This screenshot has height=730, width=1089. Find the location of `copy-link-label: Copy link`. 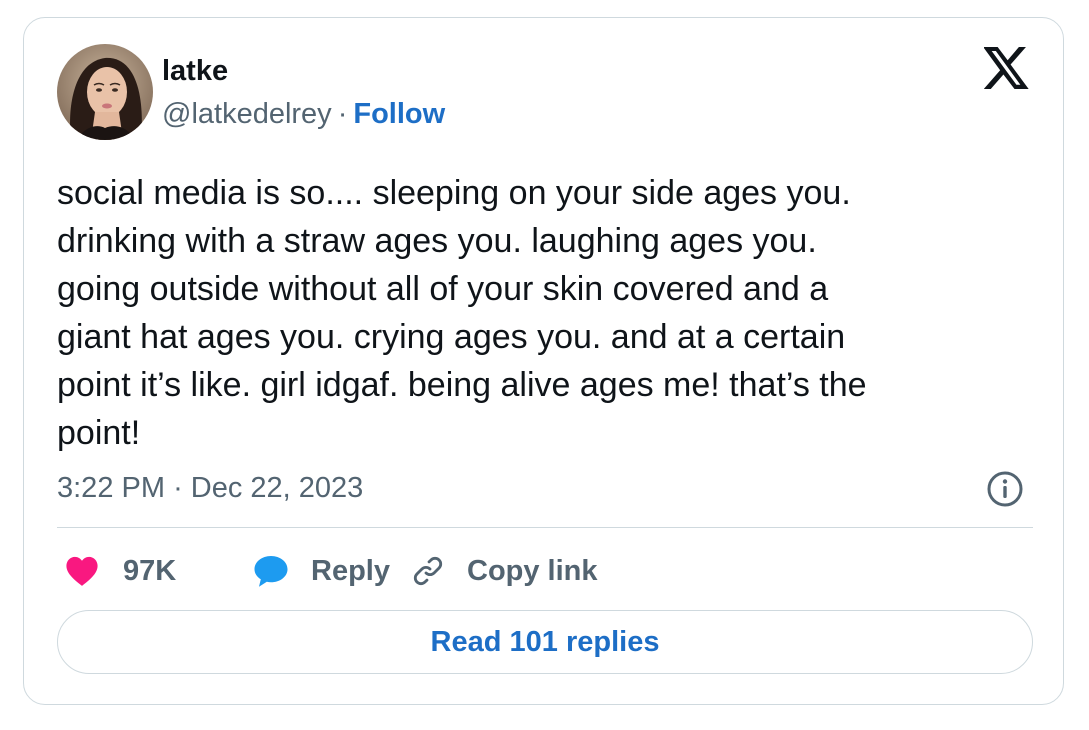

copy-link-label: Copy link is located at coordinates (532, 570).